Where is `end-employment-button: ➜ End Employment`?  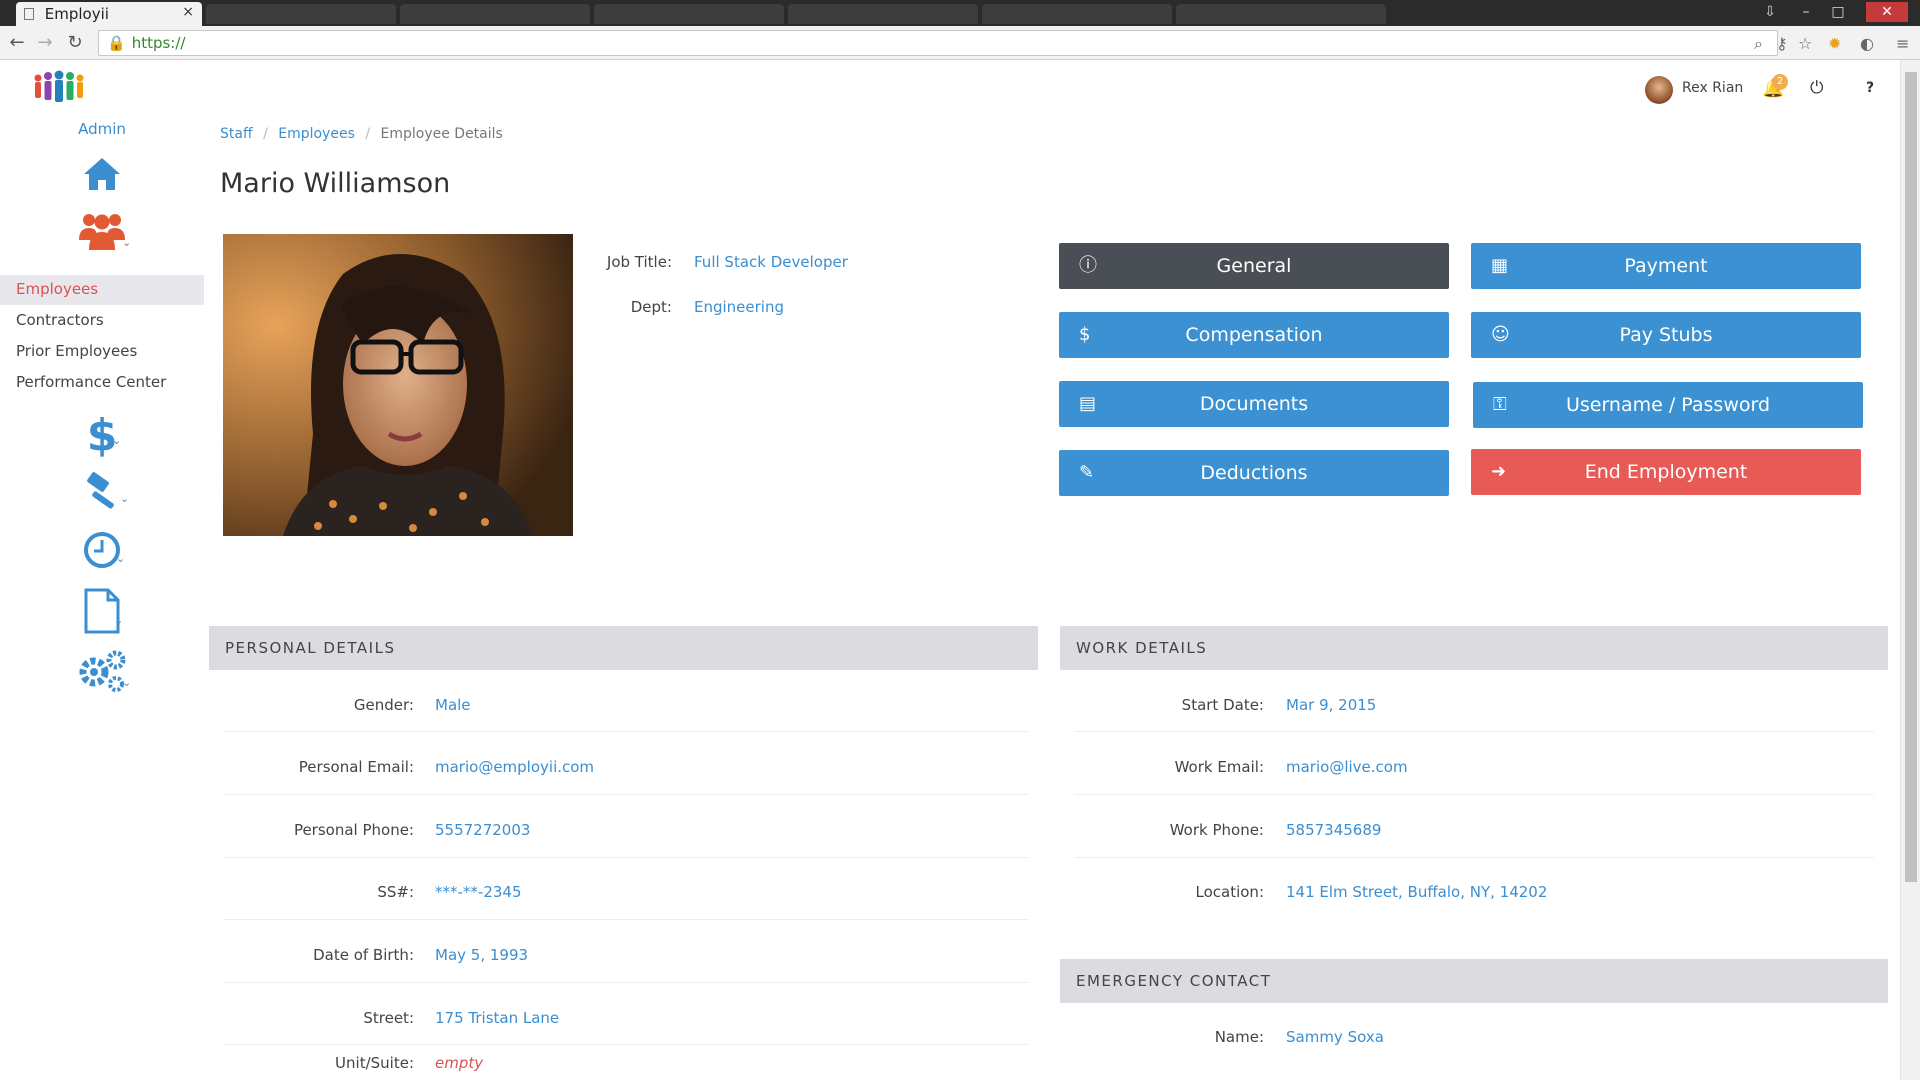 end-employment-button: ➜ End Employment is located at coordinates (1666, 472).